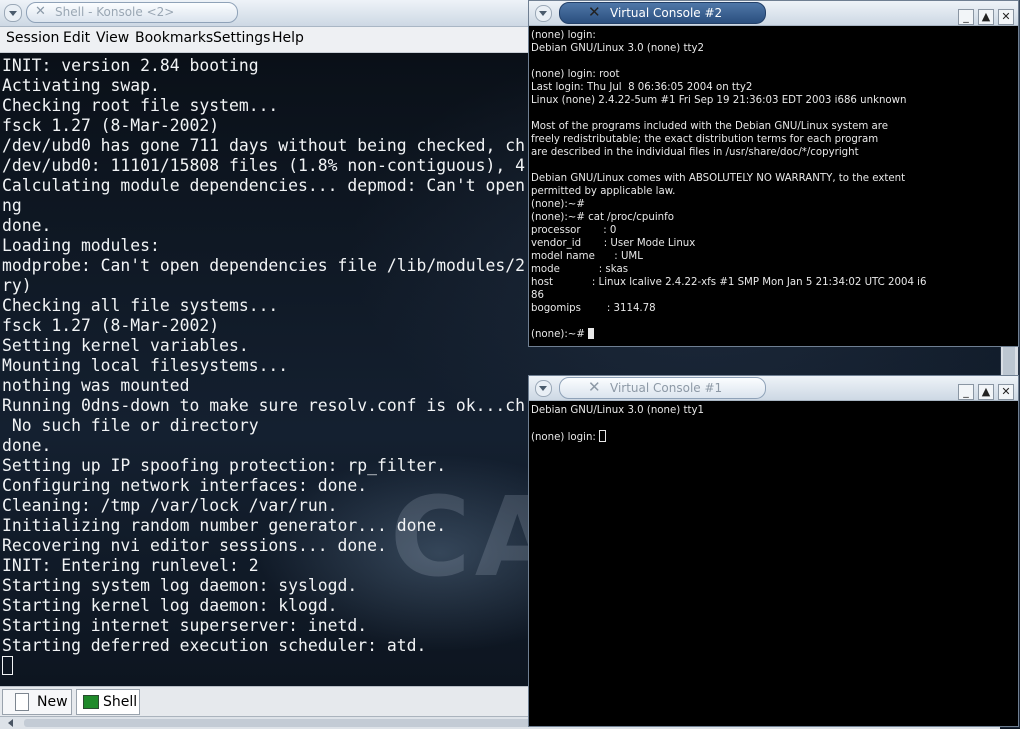 The width and height of the screenshot is (1020, 729). Describe the element at coordinates (91, 702) in the screenshot. I see `terminal-icon` at that location.